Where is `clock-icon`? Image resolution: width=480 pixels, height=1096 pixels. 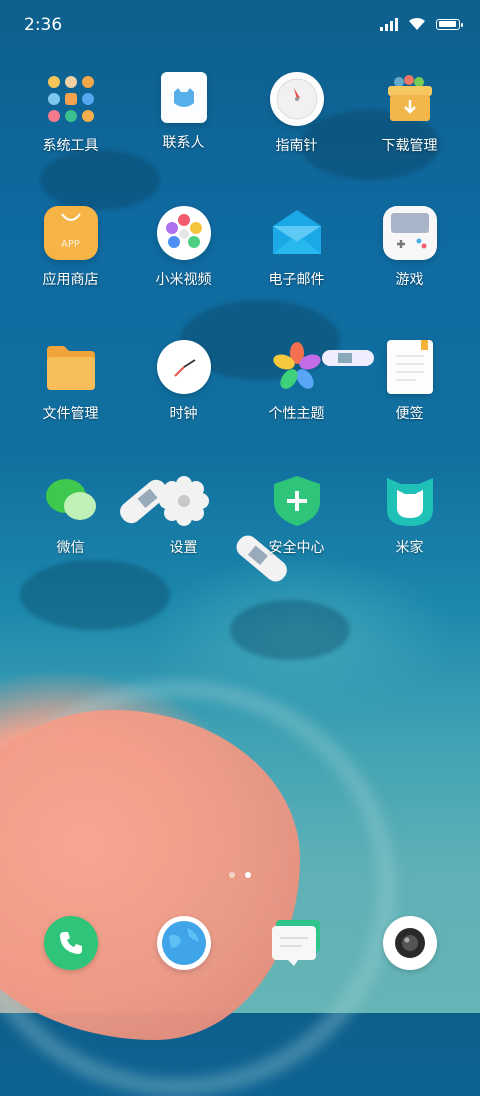
clock-icon is located at coordinates (183, 367).